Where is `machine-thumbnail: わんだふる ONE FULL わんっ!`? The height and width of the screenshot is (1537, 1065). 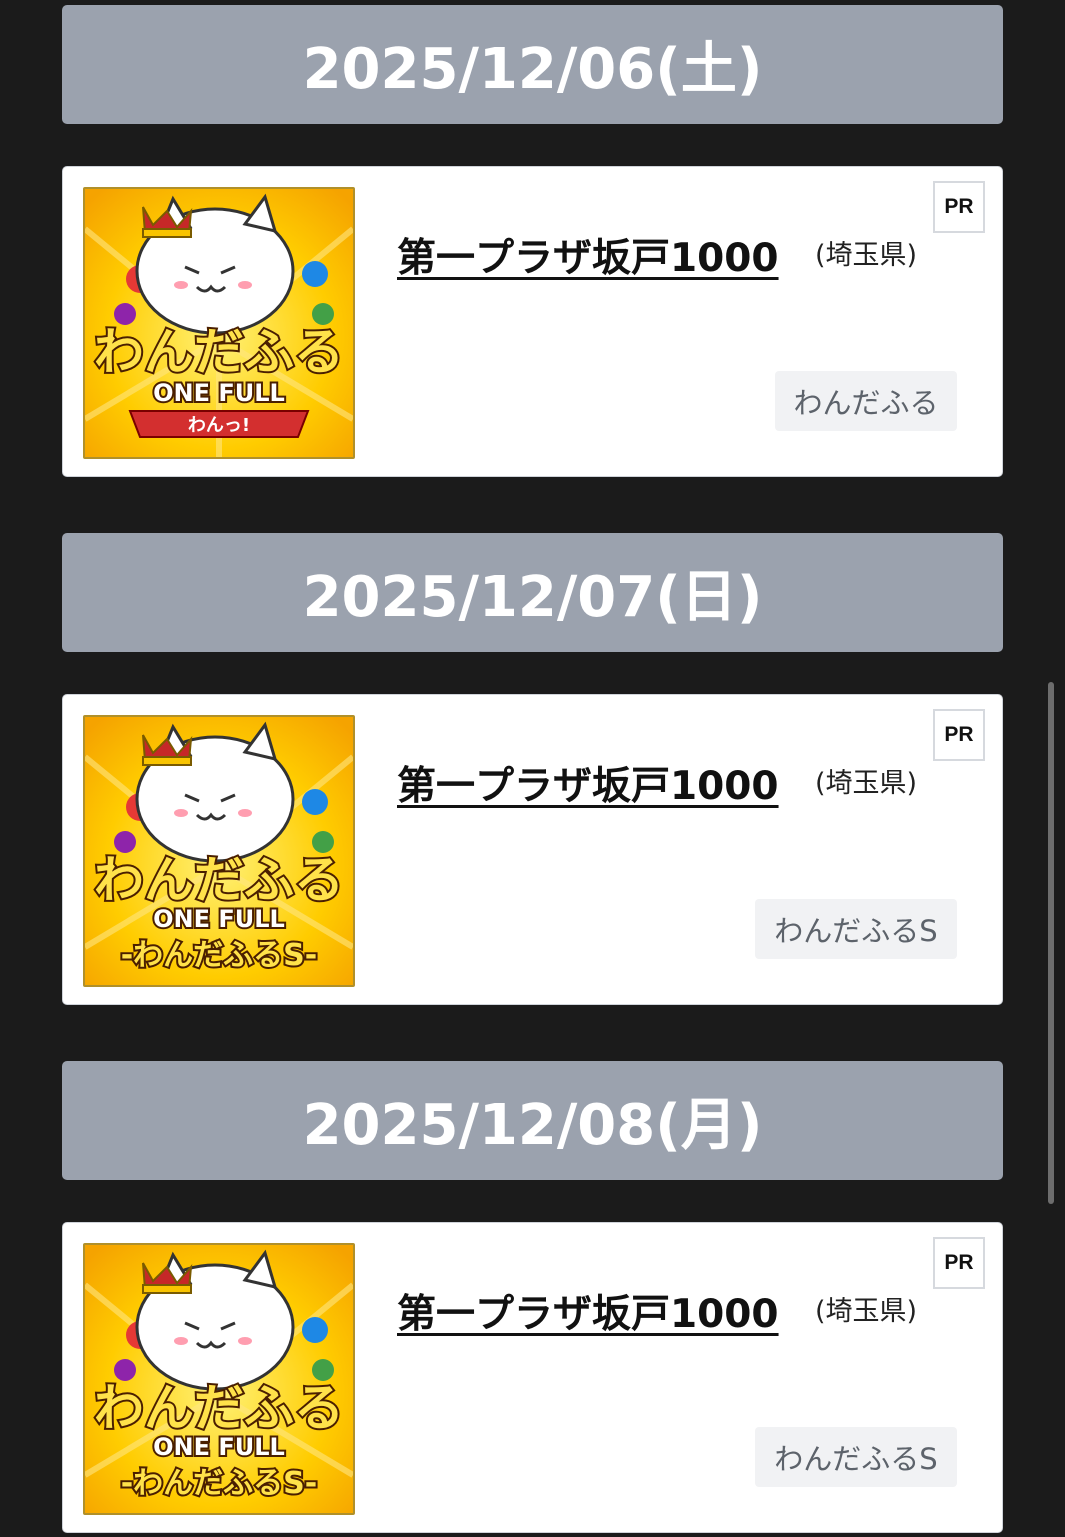 machine-thumbnail: わんだふる ONE FULL わんっ! is located at coordinates (219, 323).